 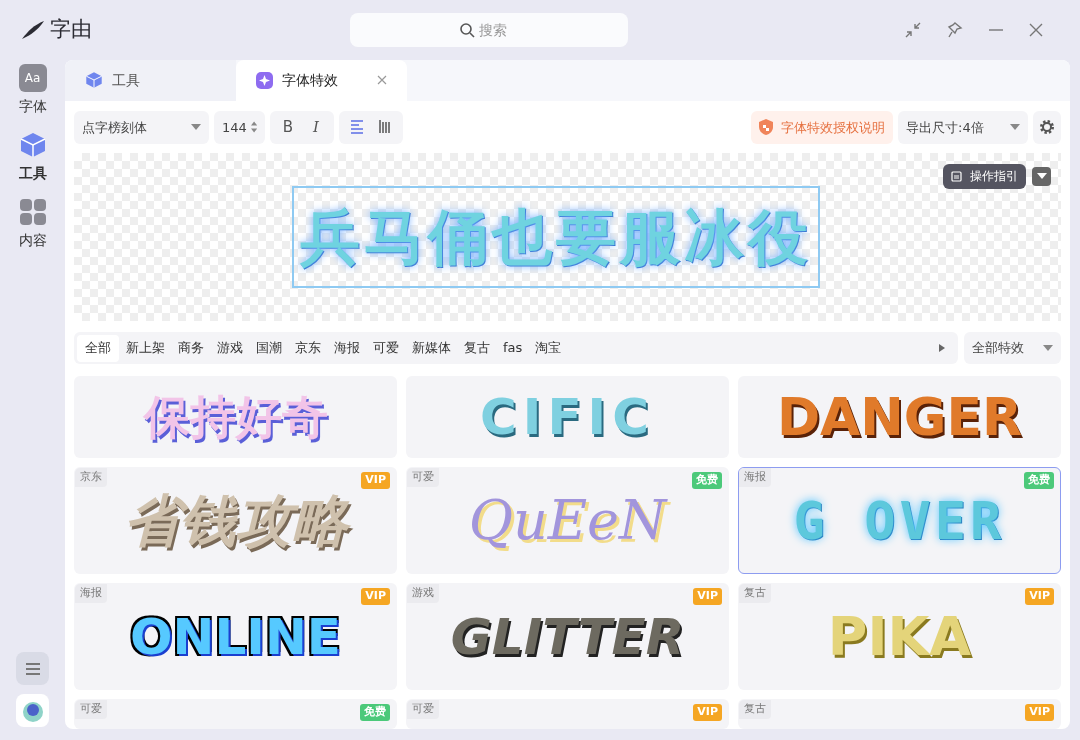 What do you see at coordinates (548, 348) in the screenshot?
I see `category-tab: 淘宝` at bounding box center [548, 348].